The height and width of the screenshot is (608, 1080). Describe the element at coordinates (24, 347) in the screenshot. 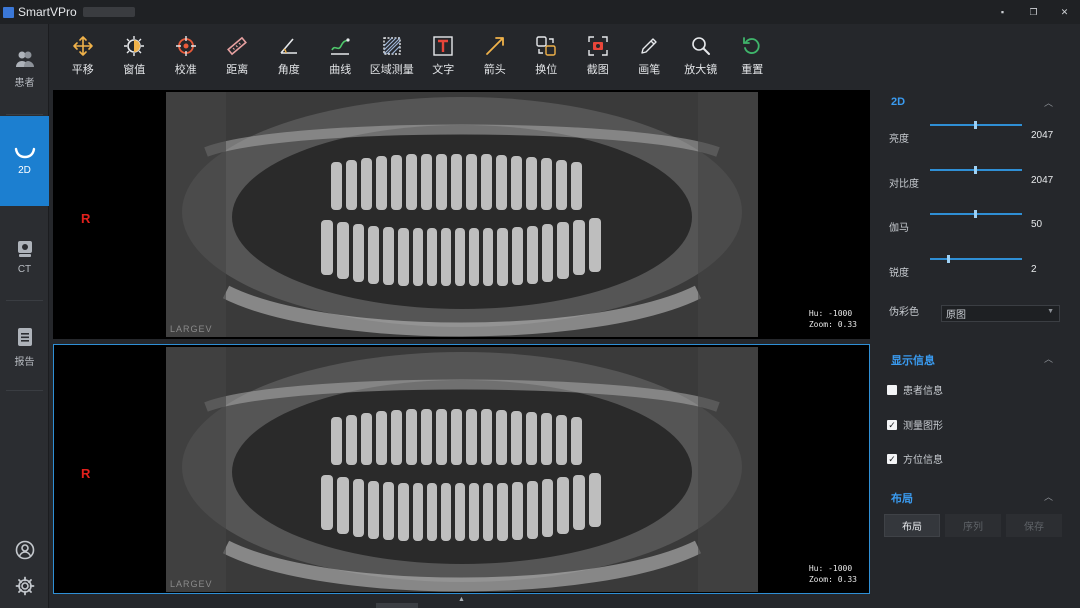

I see `nav-item-report: 报告` at that location.